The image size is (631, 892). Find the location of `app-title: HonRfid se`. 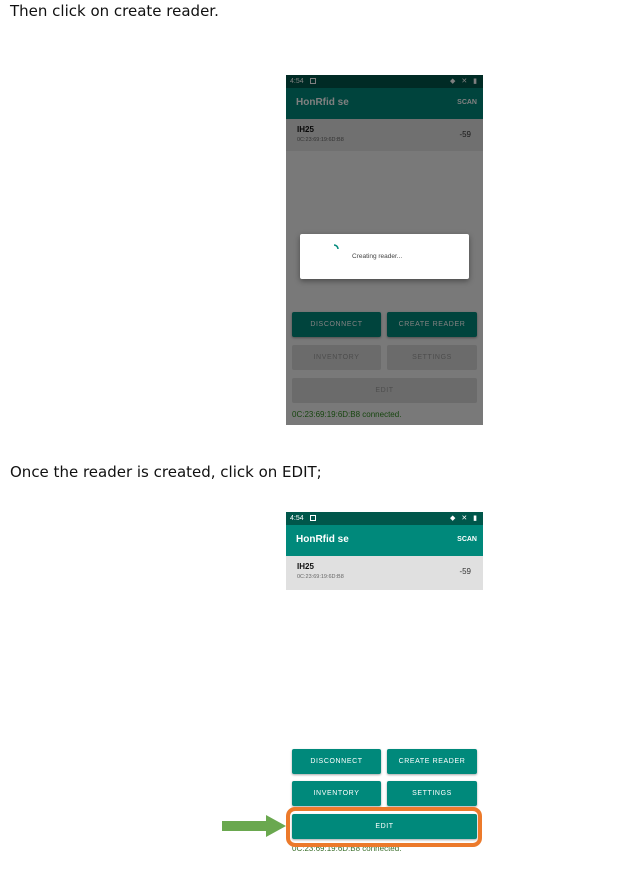

app-title: HonRfid se is located at coordinates (322, 539).